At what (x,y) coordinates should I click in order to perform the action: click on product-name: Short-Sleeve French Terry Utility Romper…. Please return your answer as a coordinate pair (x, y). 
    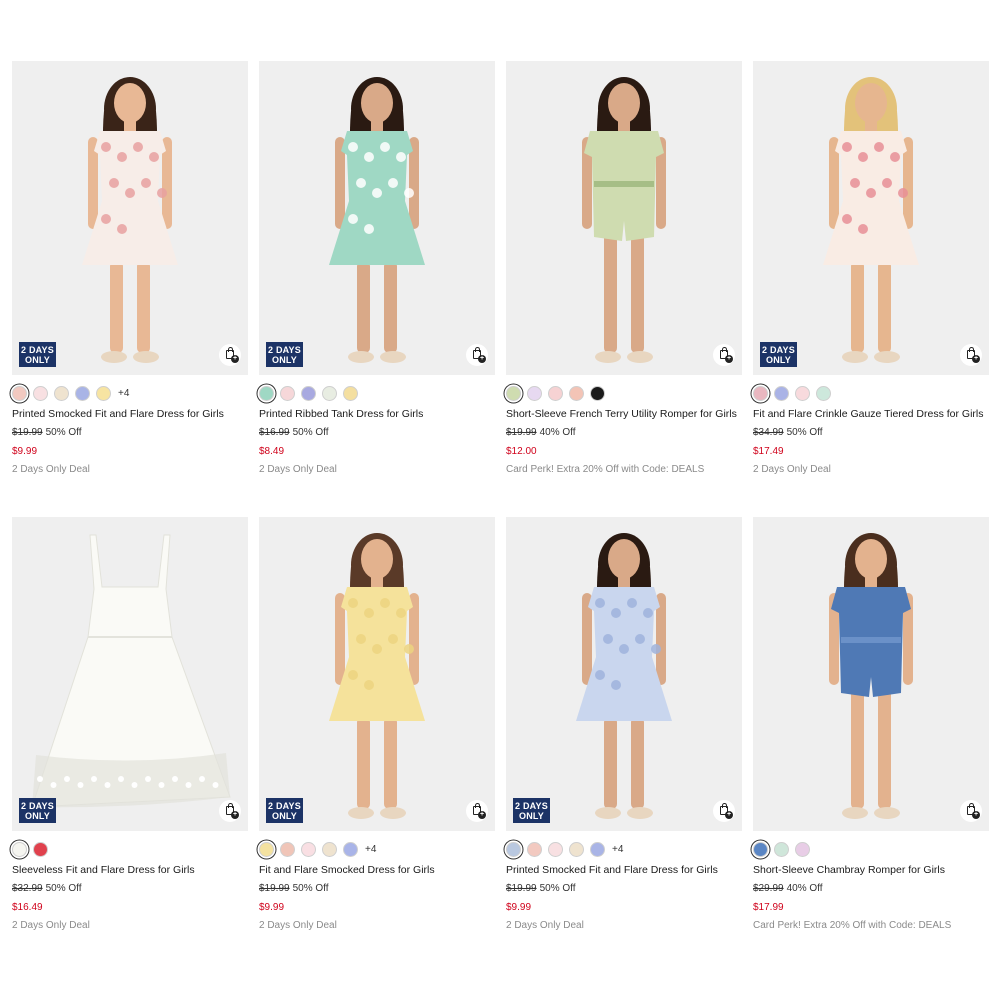
    Looking at the image, I should click on (624, 415).